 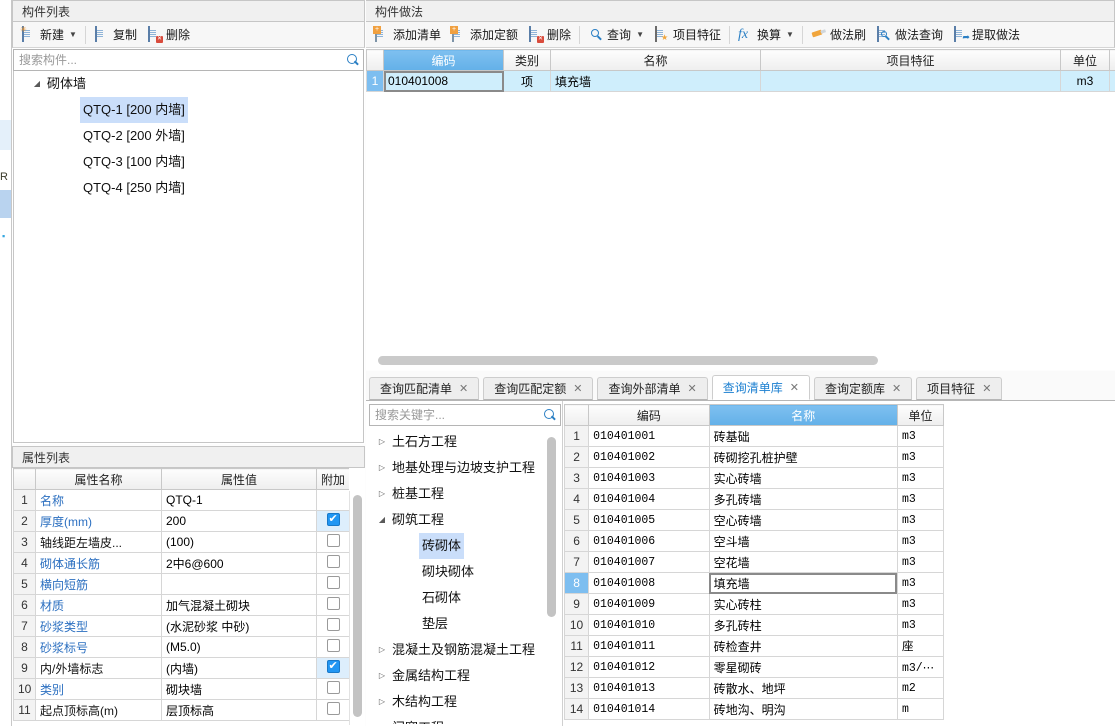 I want to click on method-row-name: 填充墙, so click(x=655, y=81).